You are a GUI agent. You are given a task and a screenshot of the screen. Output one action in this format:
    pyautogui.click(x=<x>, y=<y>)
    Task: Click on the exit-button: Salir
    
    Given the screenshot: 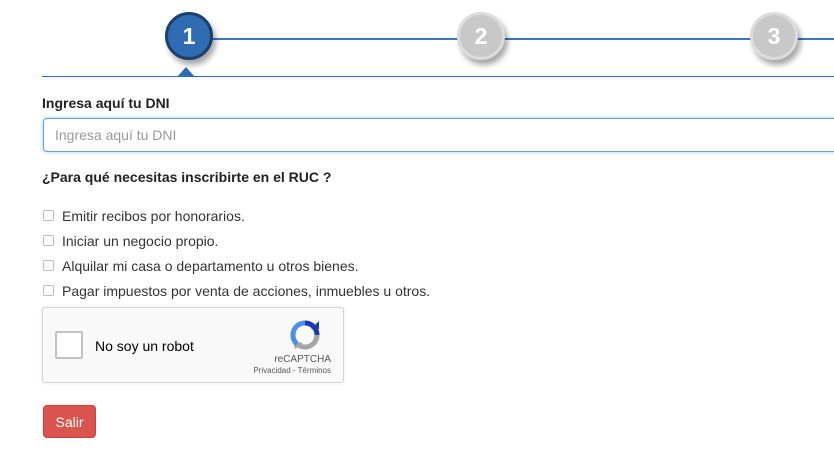 What is the action you would take?
    pyautogui.click(x=69, y=421)
    